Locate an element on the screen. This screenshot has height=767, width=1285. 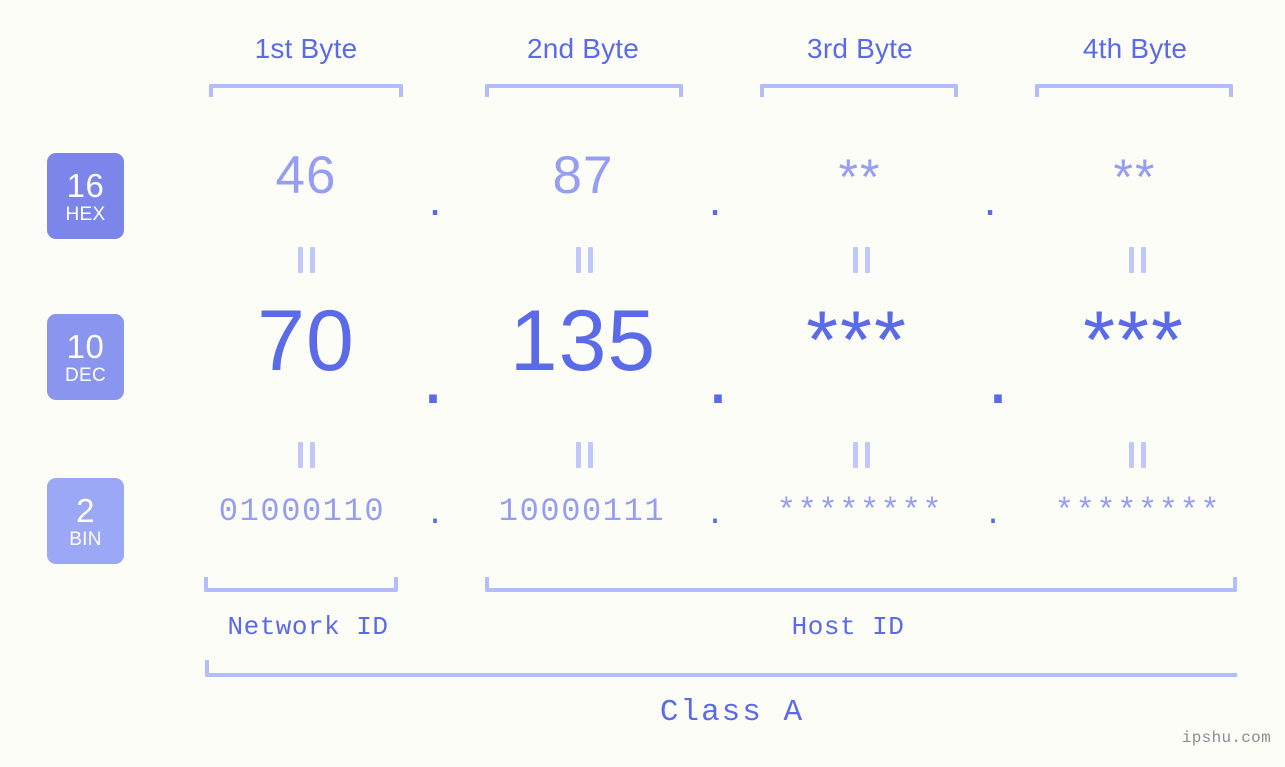
base-badge-dec: 10 DEC is located at coordinates (85, 357).